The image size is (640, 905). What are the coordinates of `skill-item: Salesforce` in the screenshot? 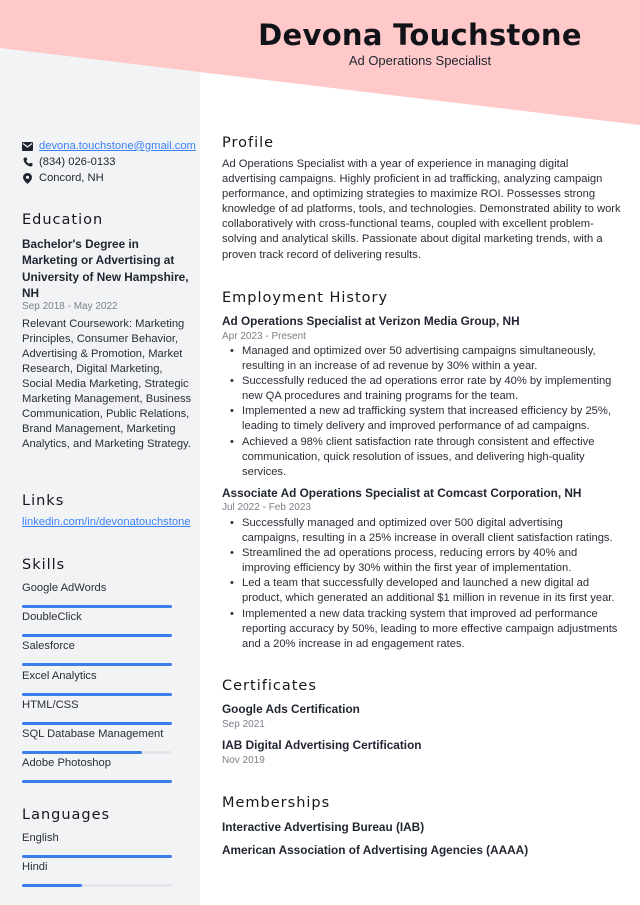 It's located at (97, 653).